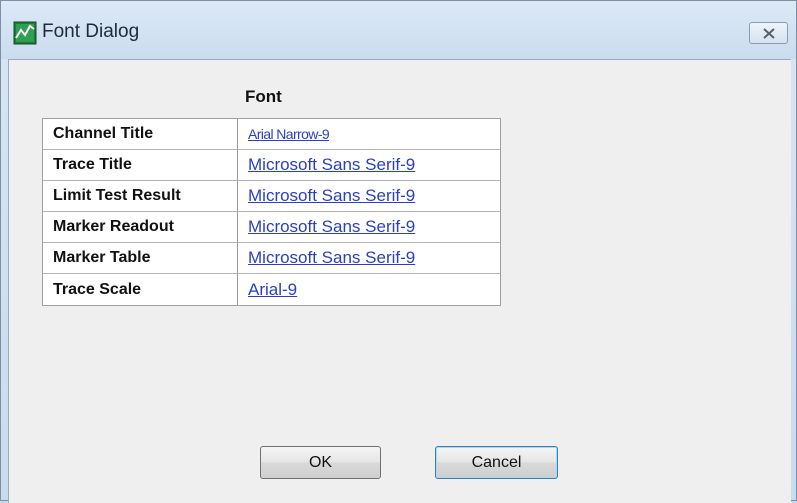 The height and width of the screenshot is (503, 797). What do you see at coordinates (331, 257) in the screenshot?
I see `font-link-marker-table: Microsoft Sans Serif-9` at bounding box center [331, 257].